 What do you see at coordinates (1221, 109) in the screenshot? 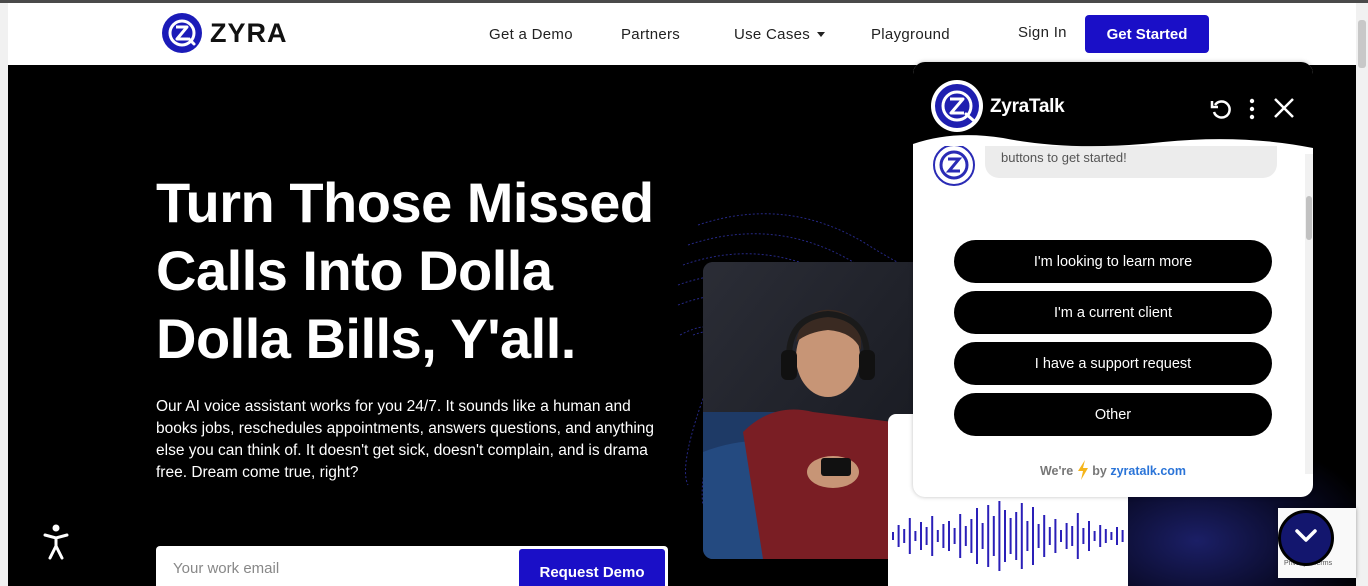
I see `refresh-icon` at bounding box center [1221, 109].